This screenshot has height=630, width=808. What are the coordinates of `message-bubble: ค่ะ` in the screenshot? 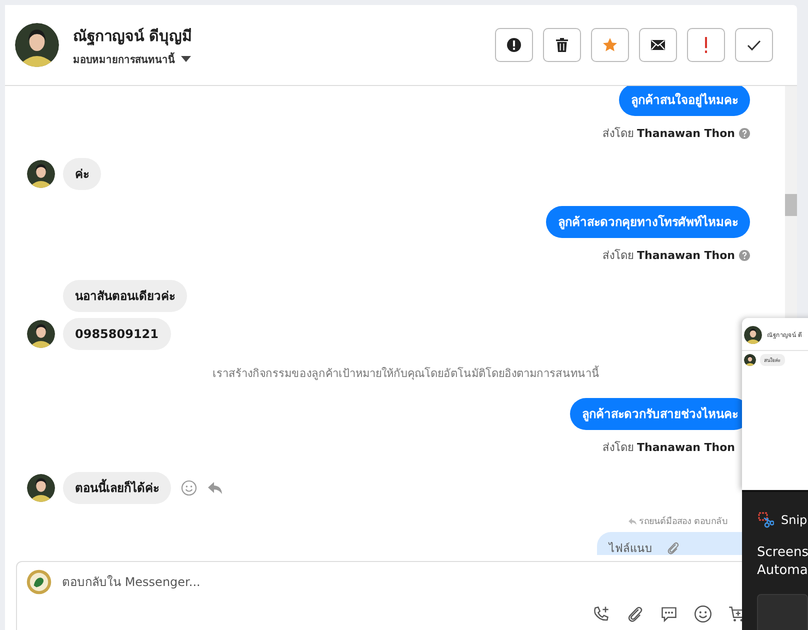 It's located at (82, 174).